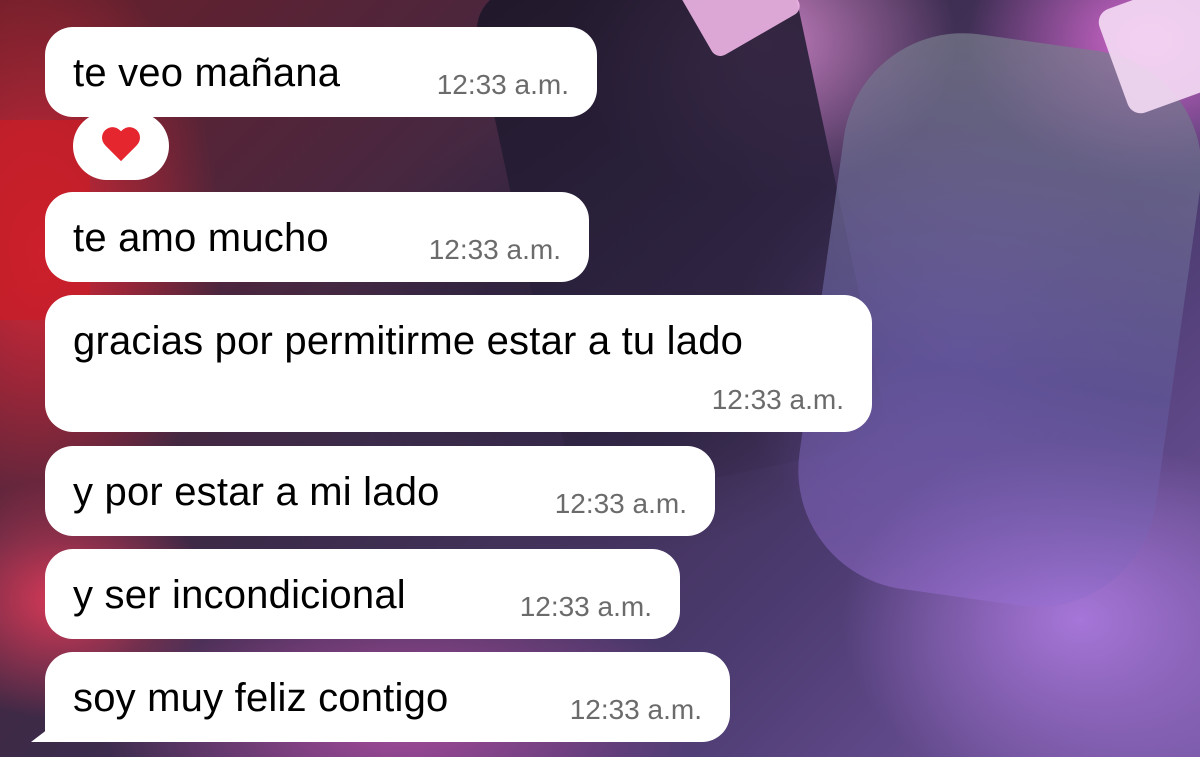 The image size is (1200, 757). What do you see at coordinates (48, 729) in the screenshot?
I see `bubble-tail` at bounding box center [48, 729].